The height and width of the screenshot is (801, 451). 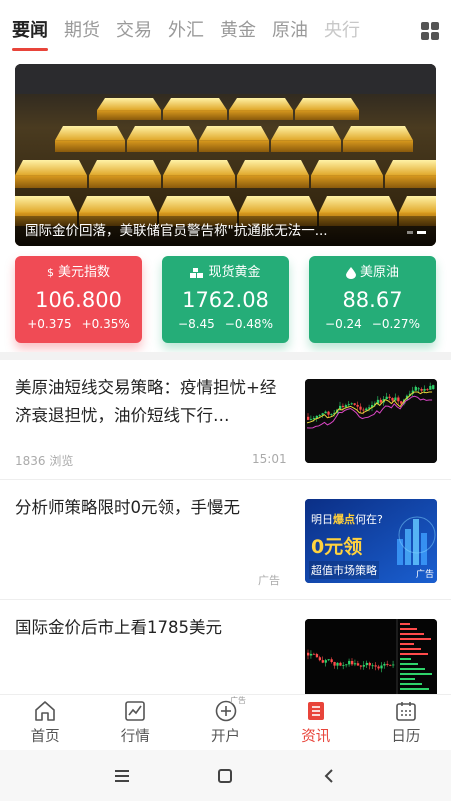 What do you see at coordinates (430, 31) in the screenshot?
I see `channel-manager-button` at bounding box center [430, 31].